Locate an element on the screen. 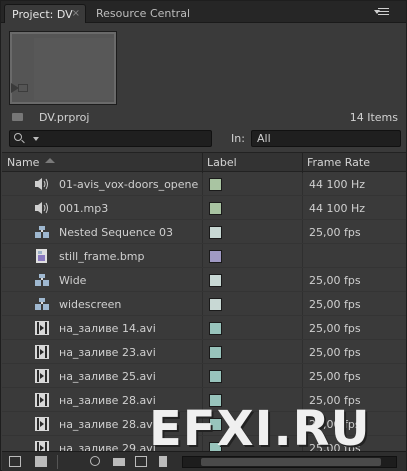  list-item: 01-avis_vox-doors_opene 44 100 Hz is located at coordinates (204, 184).